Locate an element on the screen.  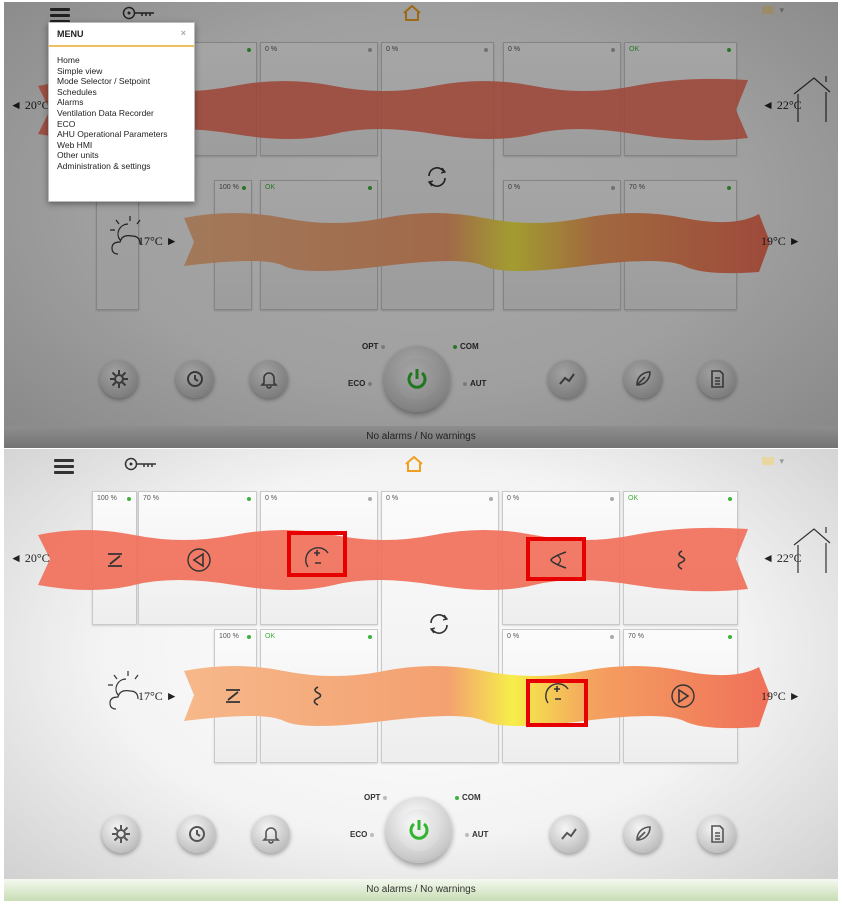
menu-item-home: Home is located at coordinates (121, 60).